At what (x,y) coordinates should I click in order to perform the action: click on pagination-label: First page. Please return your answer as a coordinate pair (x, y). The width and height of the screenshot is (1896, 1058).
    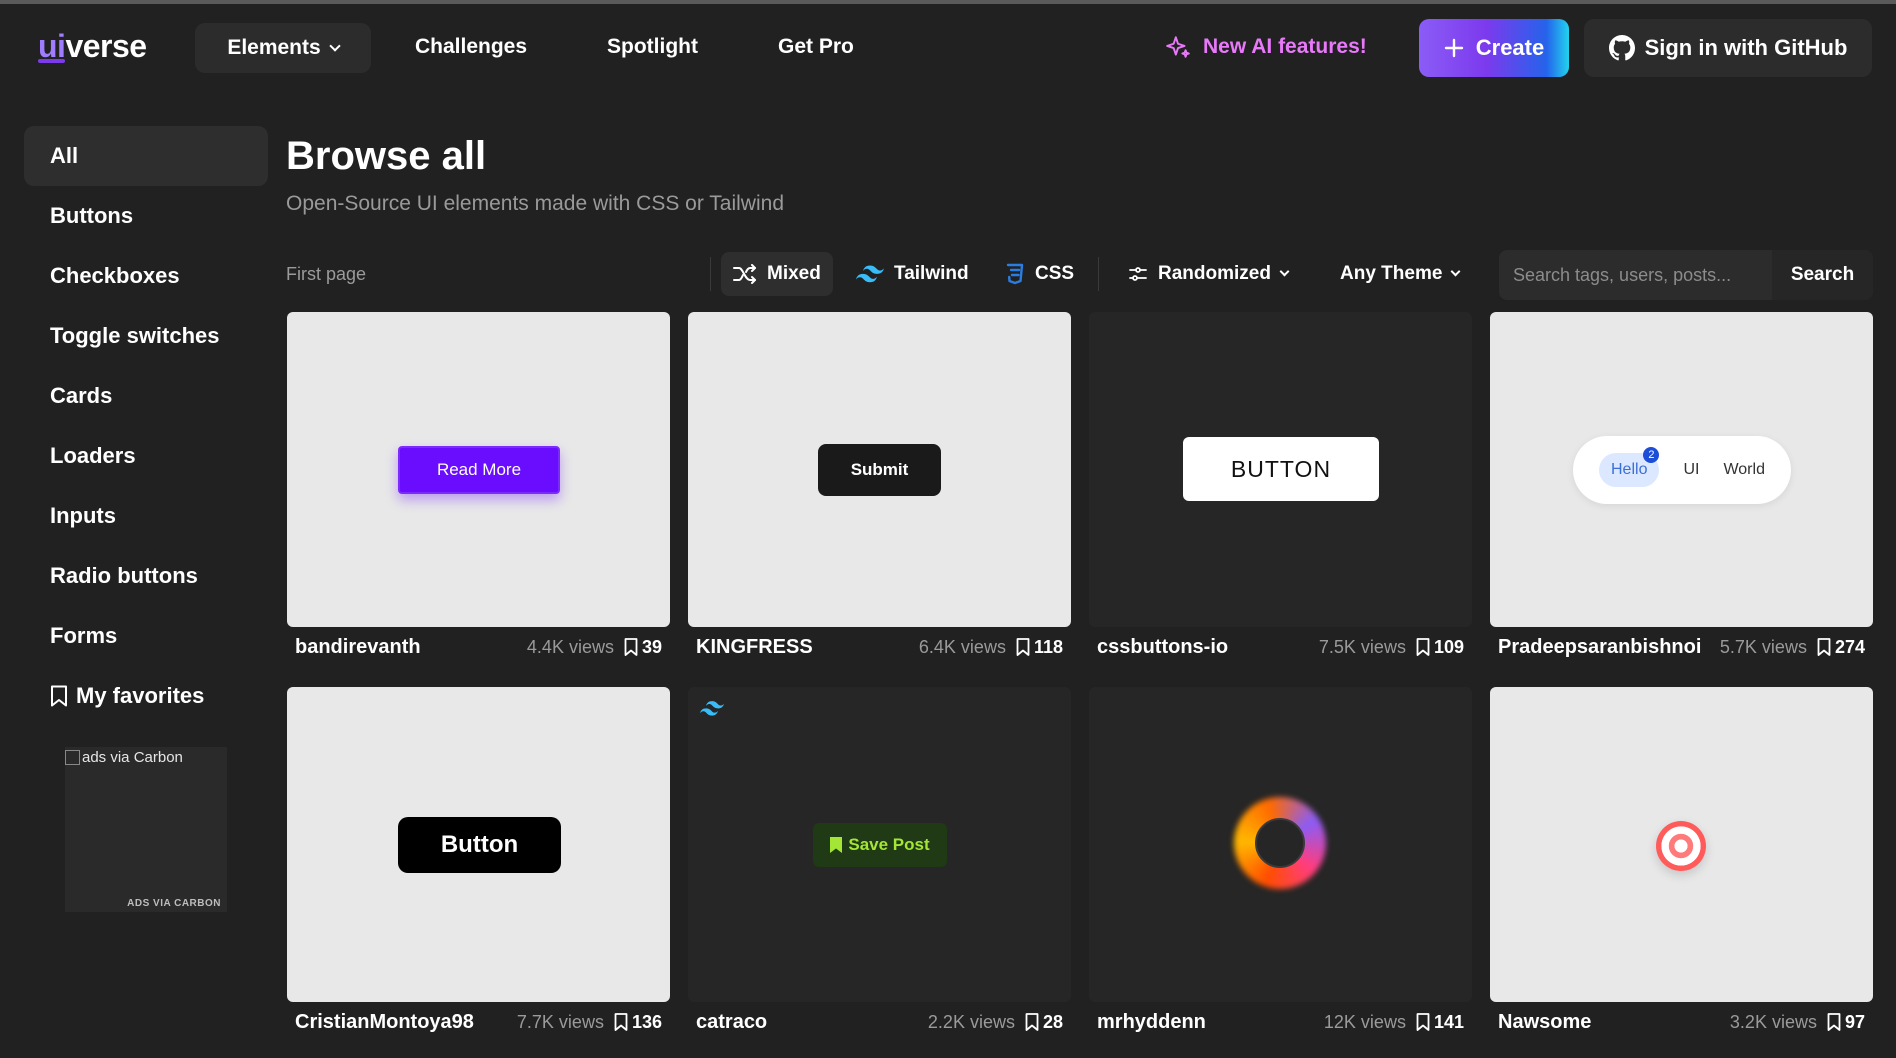
    Looking at the image, I should click on (326, 274).